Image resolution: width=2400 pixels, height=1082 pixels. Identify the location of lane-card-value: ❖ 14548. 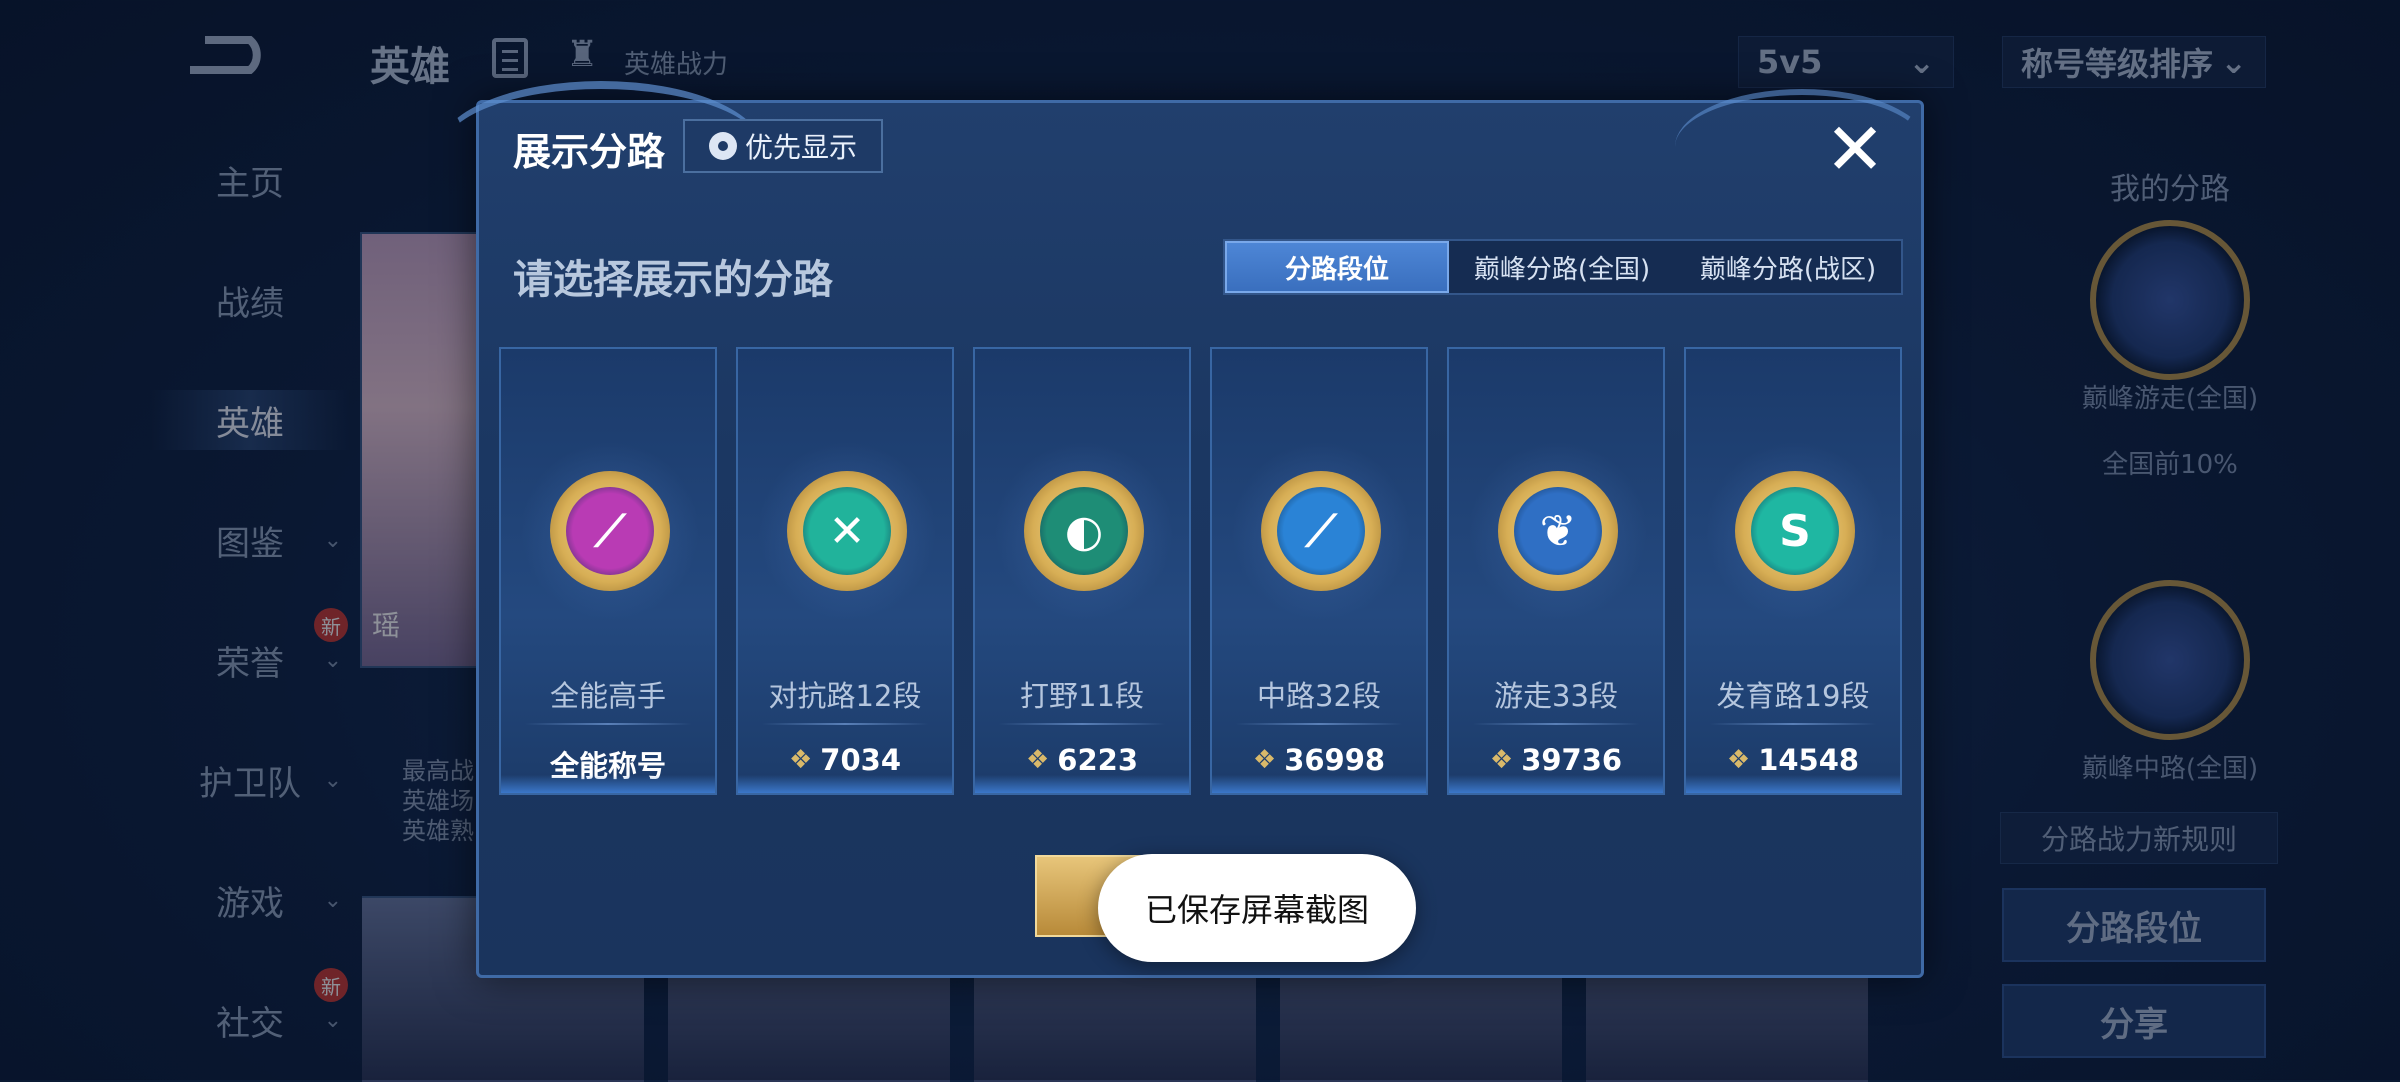
(1793, 760).